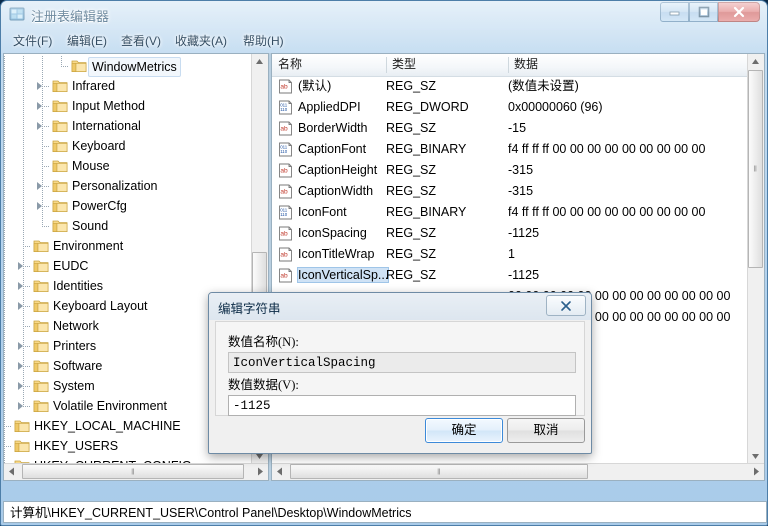 The width and height of the screenshot is (768, 526). What do you see at coordinates (332, 128) in the screenshot?
I see `value-name: BorderWidth` at bounding box center [332, 128].